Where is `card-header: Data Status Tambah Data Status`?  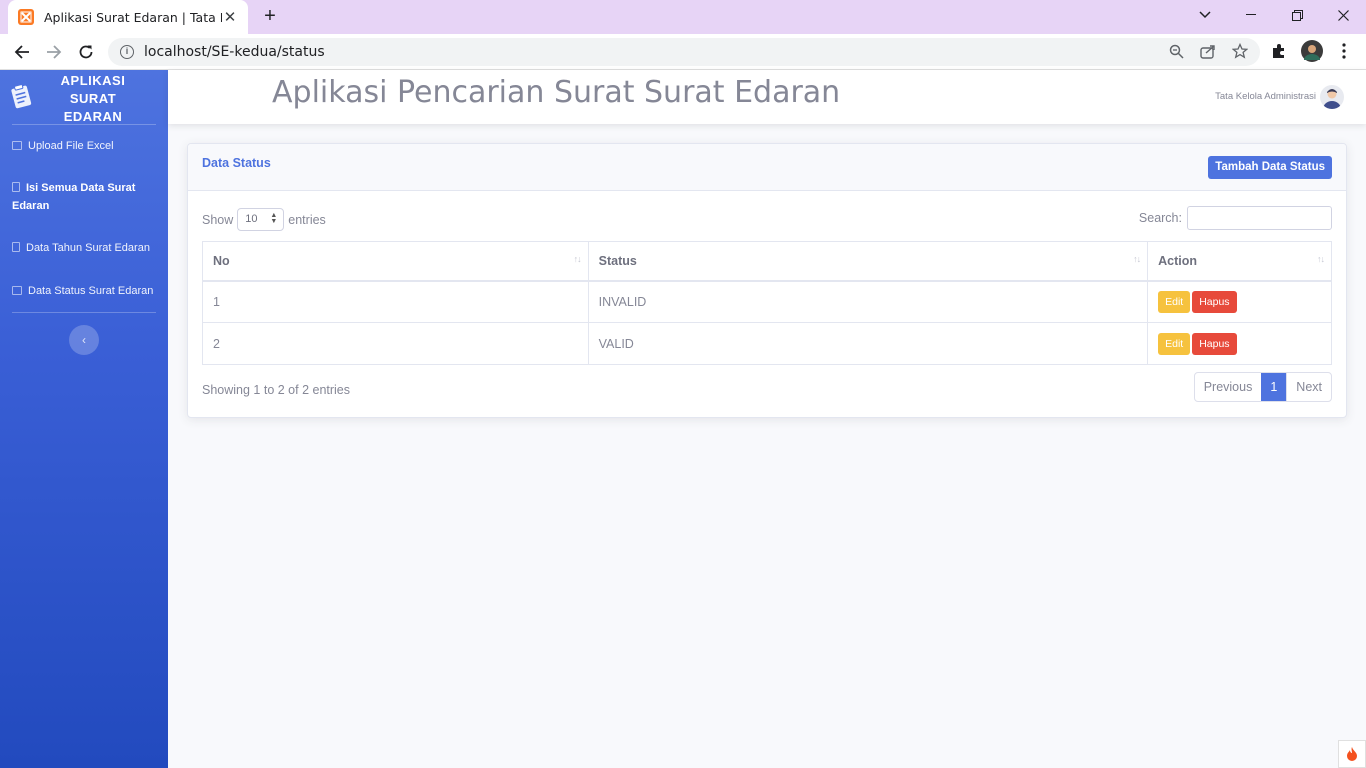
card-header: Data Status Tambah Data Status is located at coordinates (767, 167).